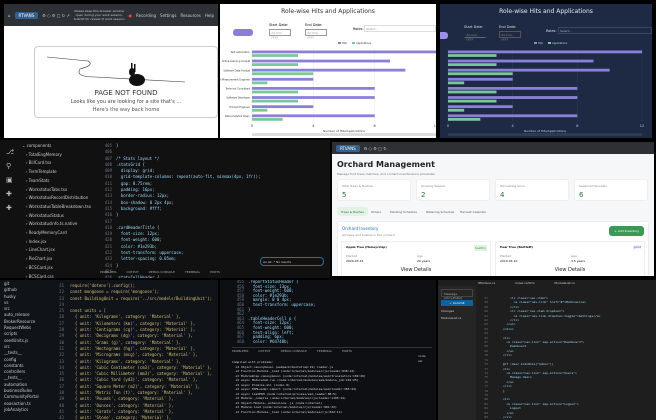 This screenshot has width=656, height=420. Describe the element at coordinates (532, 190) in the screenshot. I see `stat-card: Harvesting Soon 4` at that location.